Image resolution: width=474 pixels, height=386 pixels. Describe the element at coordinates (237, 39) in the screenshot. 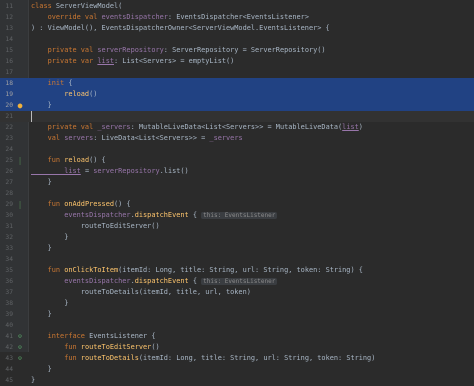

I see `code-line: 14` at that location.